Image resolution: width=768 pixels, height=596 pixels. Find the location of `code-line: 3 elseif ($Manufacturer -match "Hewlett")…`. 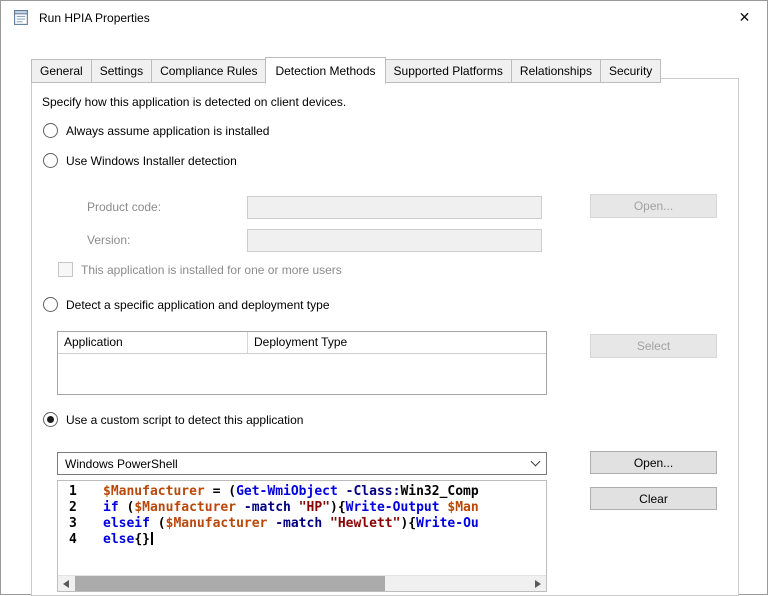

code-line: 3 elseif ($Manufacturer -match "Hewlett")… is located at coordinates (302, 524).